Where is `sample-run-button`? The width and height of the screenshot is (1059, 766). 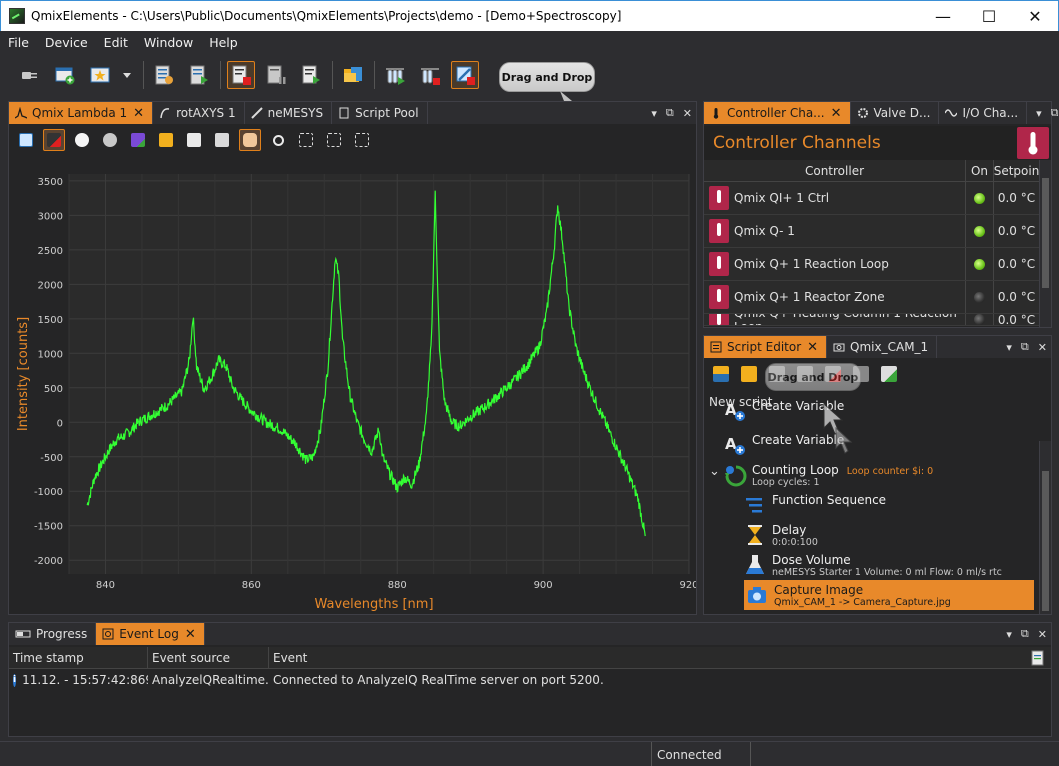
sample-run-button is located at coordinates (395, 75).